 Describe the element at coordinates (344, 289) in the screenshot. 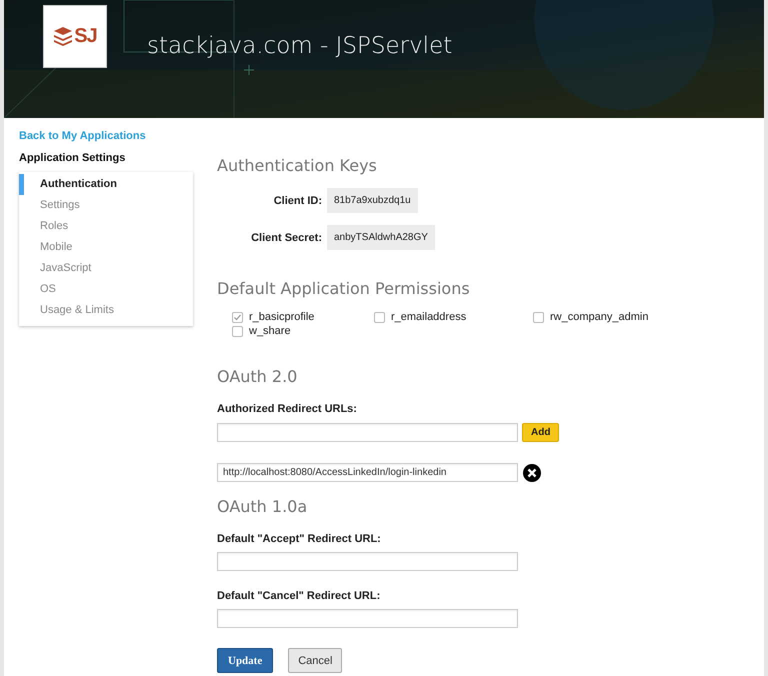

I see `section-heading: Default Application Permissions` at that location.